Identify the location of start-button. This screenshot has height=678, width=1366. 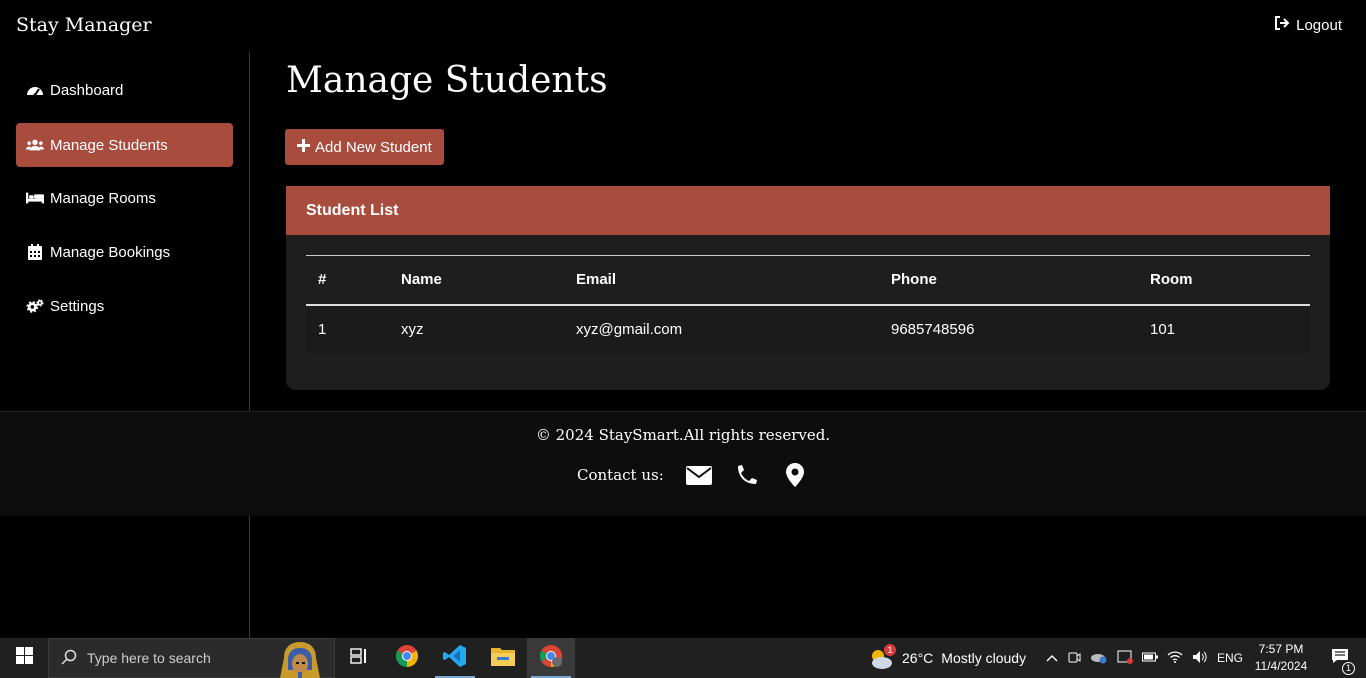
(24, 658).